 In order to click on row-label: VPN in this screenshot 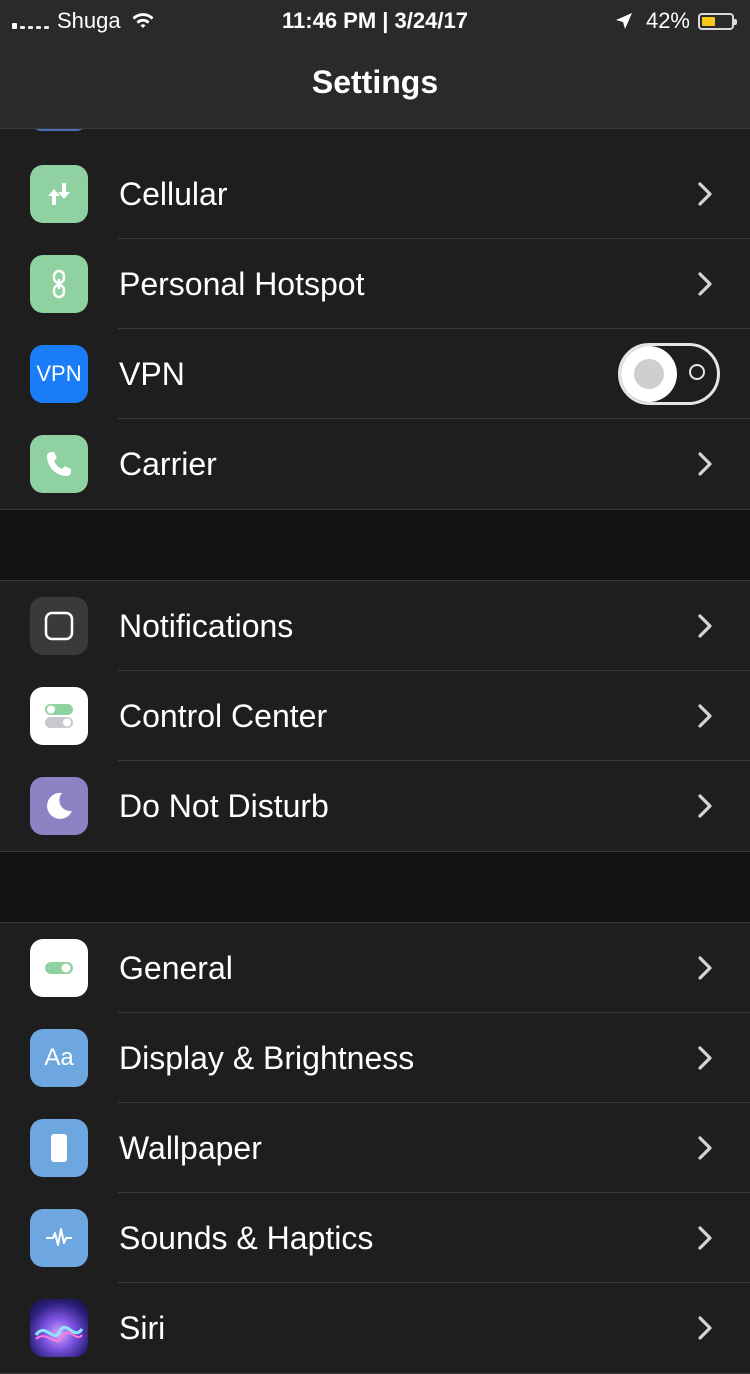, I will do `click(152, 374)`.